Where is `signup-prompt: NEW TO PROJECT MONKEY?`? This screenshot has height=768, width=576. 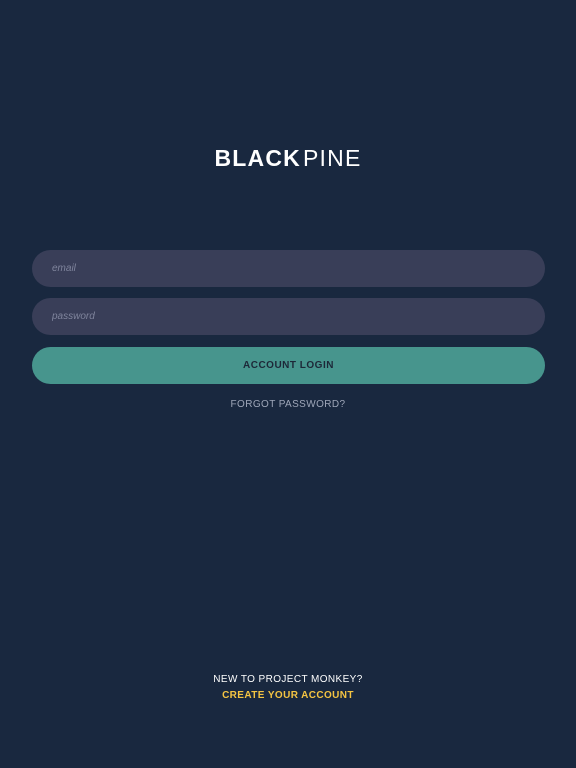
signup-prompt: NEW TO PROJECT MONKEY? is located at coordinates (288, 679).